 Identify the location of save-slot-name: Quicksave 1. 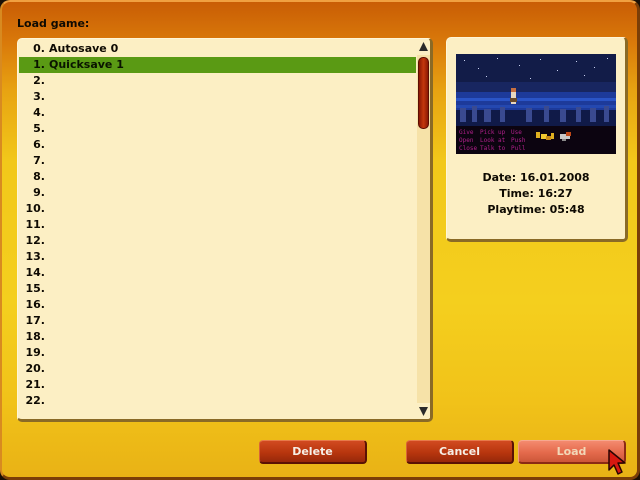
(86, 64).